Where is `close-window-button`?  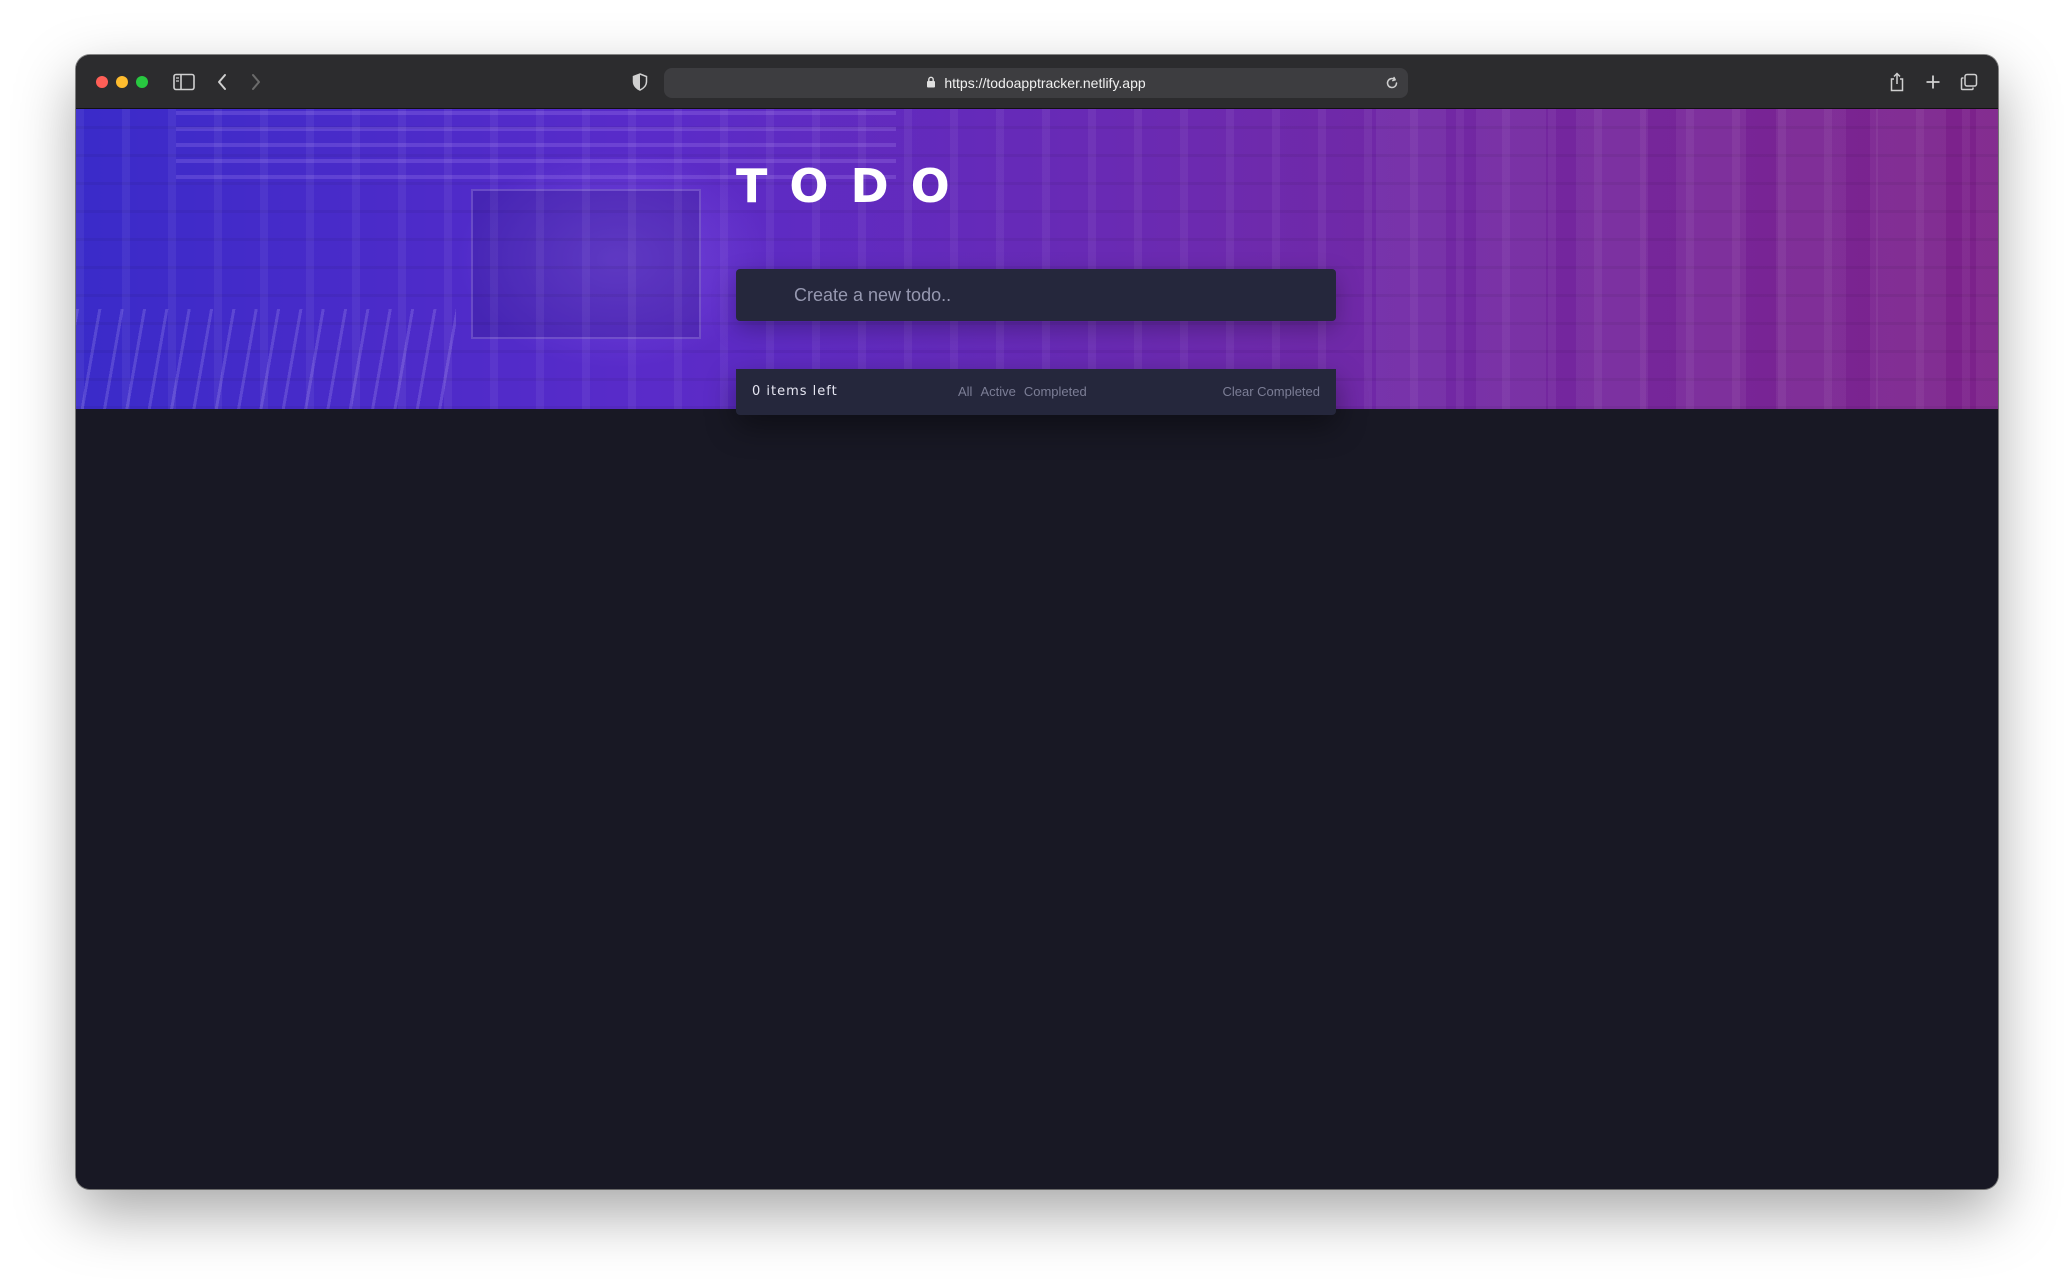
close-window-button is located at coordinates (102, 82).